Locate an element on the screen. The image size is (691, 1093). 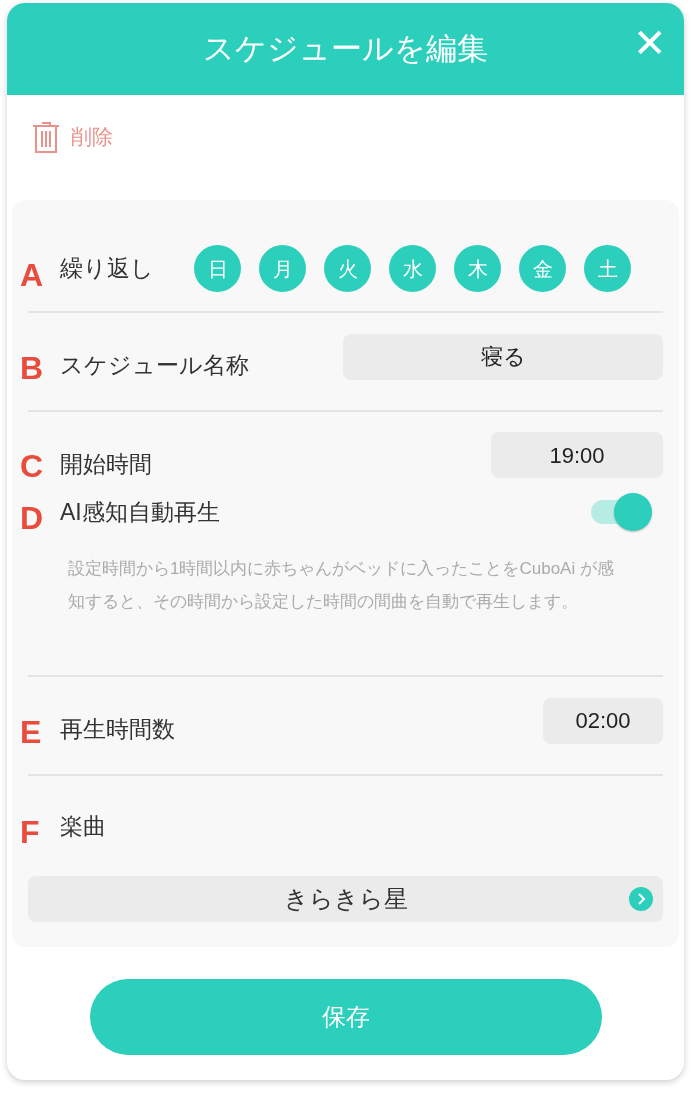
chevron-right-icon is located at coordinates (641, 899).